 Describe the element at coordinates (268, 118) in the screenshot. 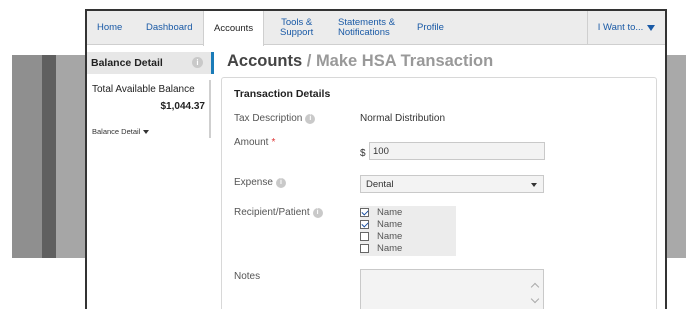

I see `tax-description-text: Tax Description` at that location.